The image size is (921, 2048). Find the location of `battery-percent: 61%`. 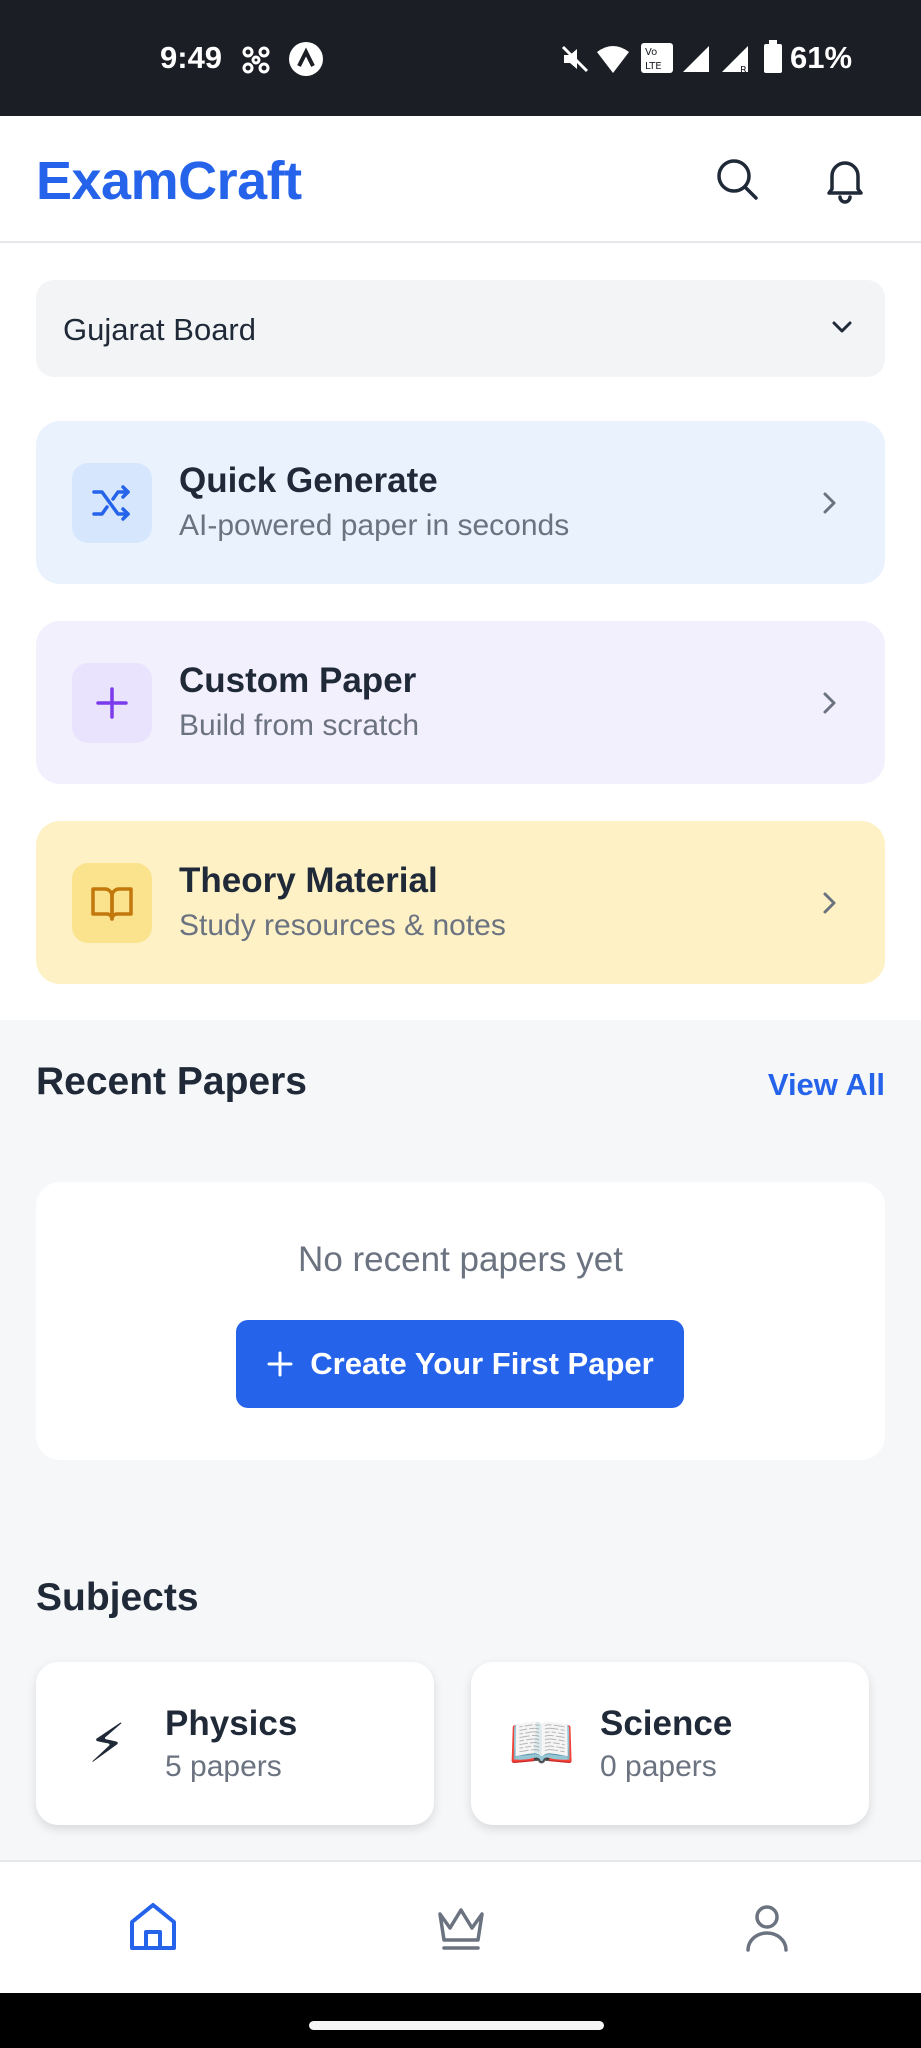

battery-percent: 61% is located at coordinates (821, 57).